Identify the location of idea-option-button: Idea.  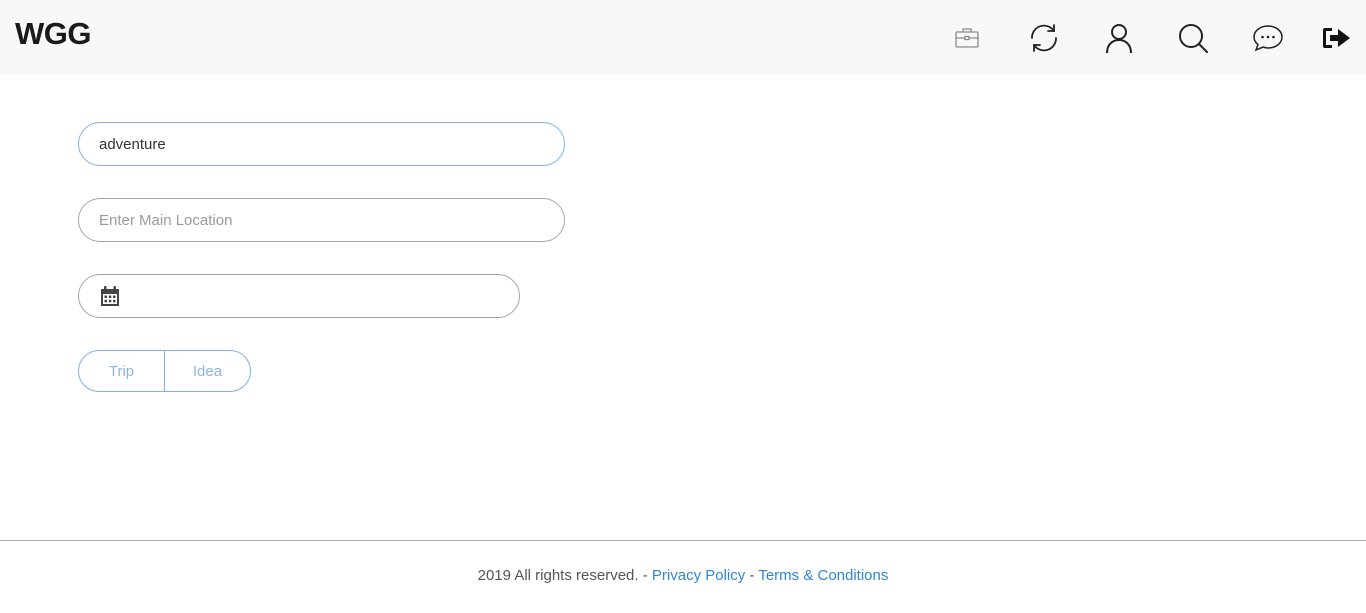
(207, 371).